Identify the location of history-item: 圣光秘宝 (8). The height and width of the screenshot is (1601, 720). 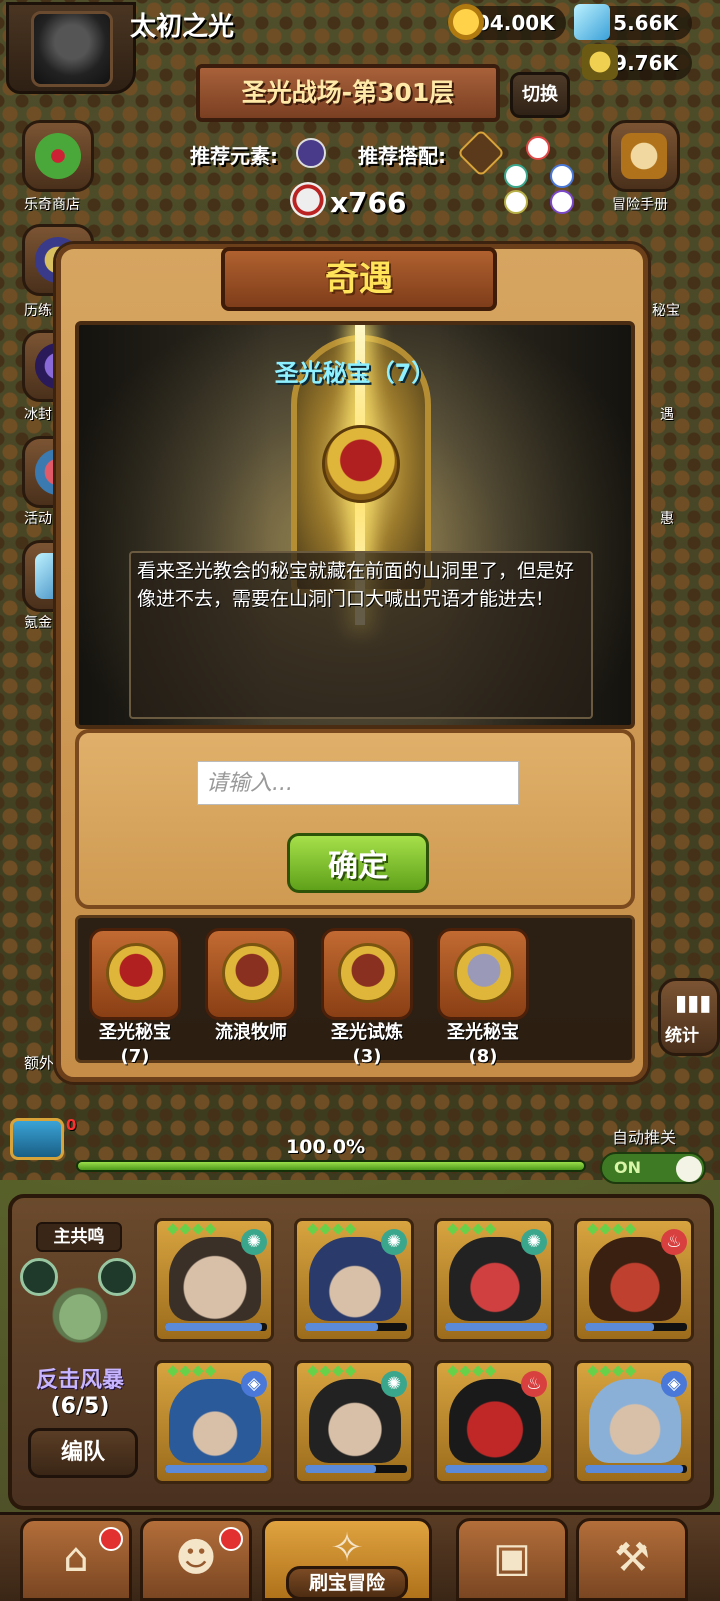
(483, 998).